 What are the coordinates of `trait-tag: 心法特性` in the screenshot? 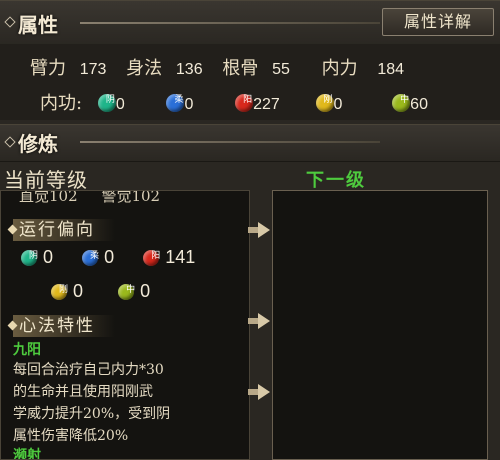 It's located at (64, 326).